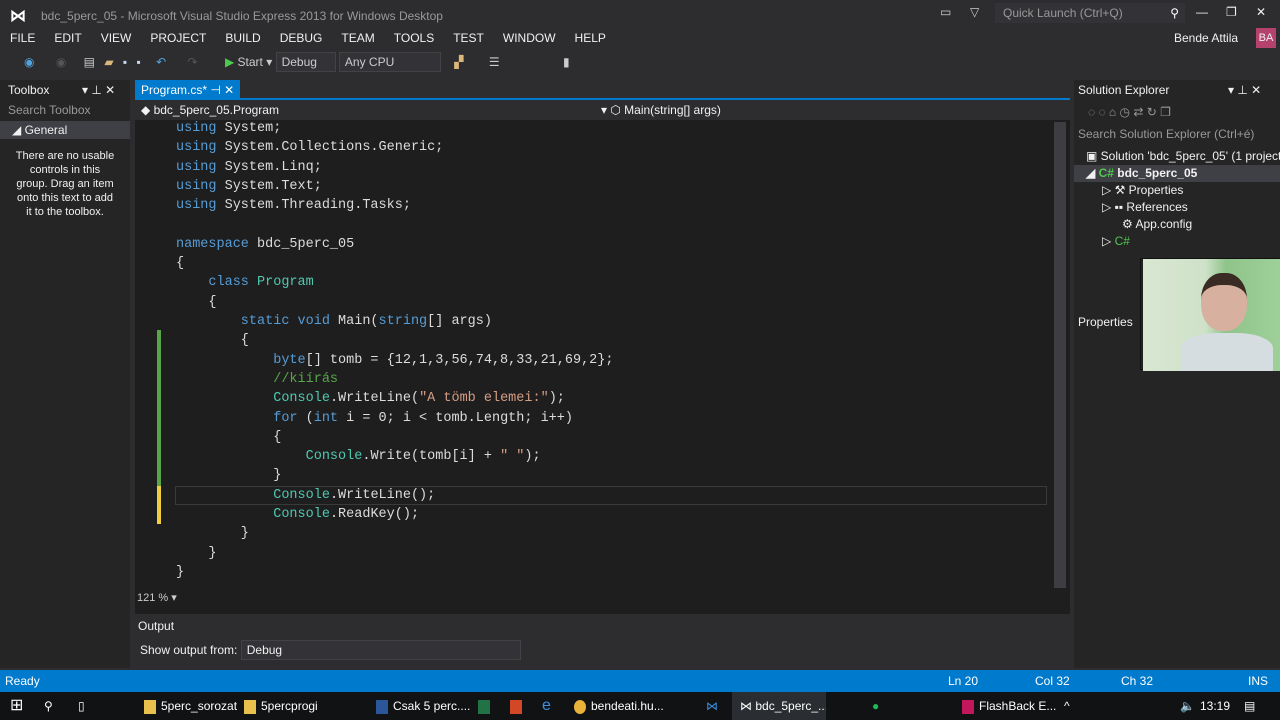  Describe the element at coordinates (29, 62) in the screenshot. I see `back-icon: ◉` at that location.